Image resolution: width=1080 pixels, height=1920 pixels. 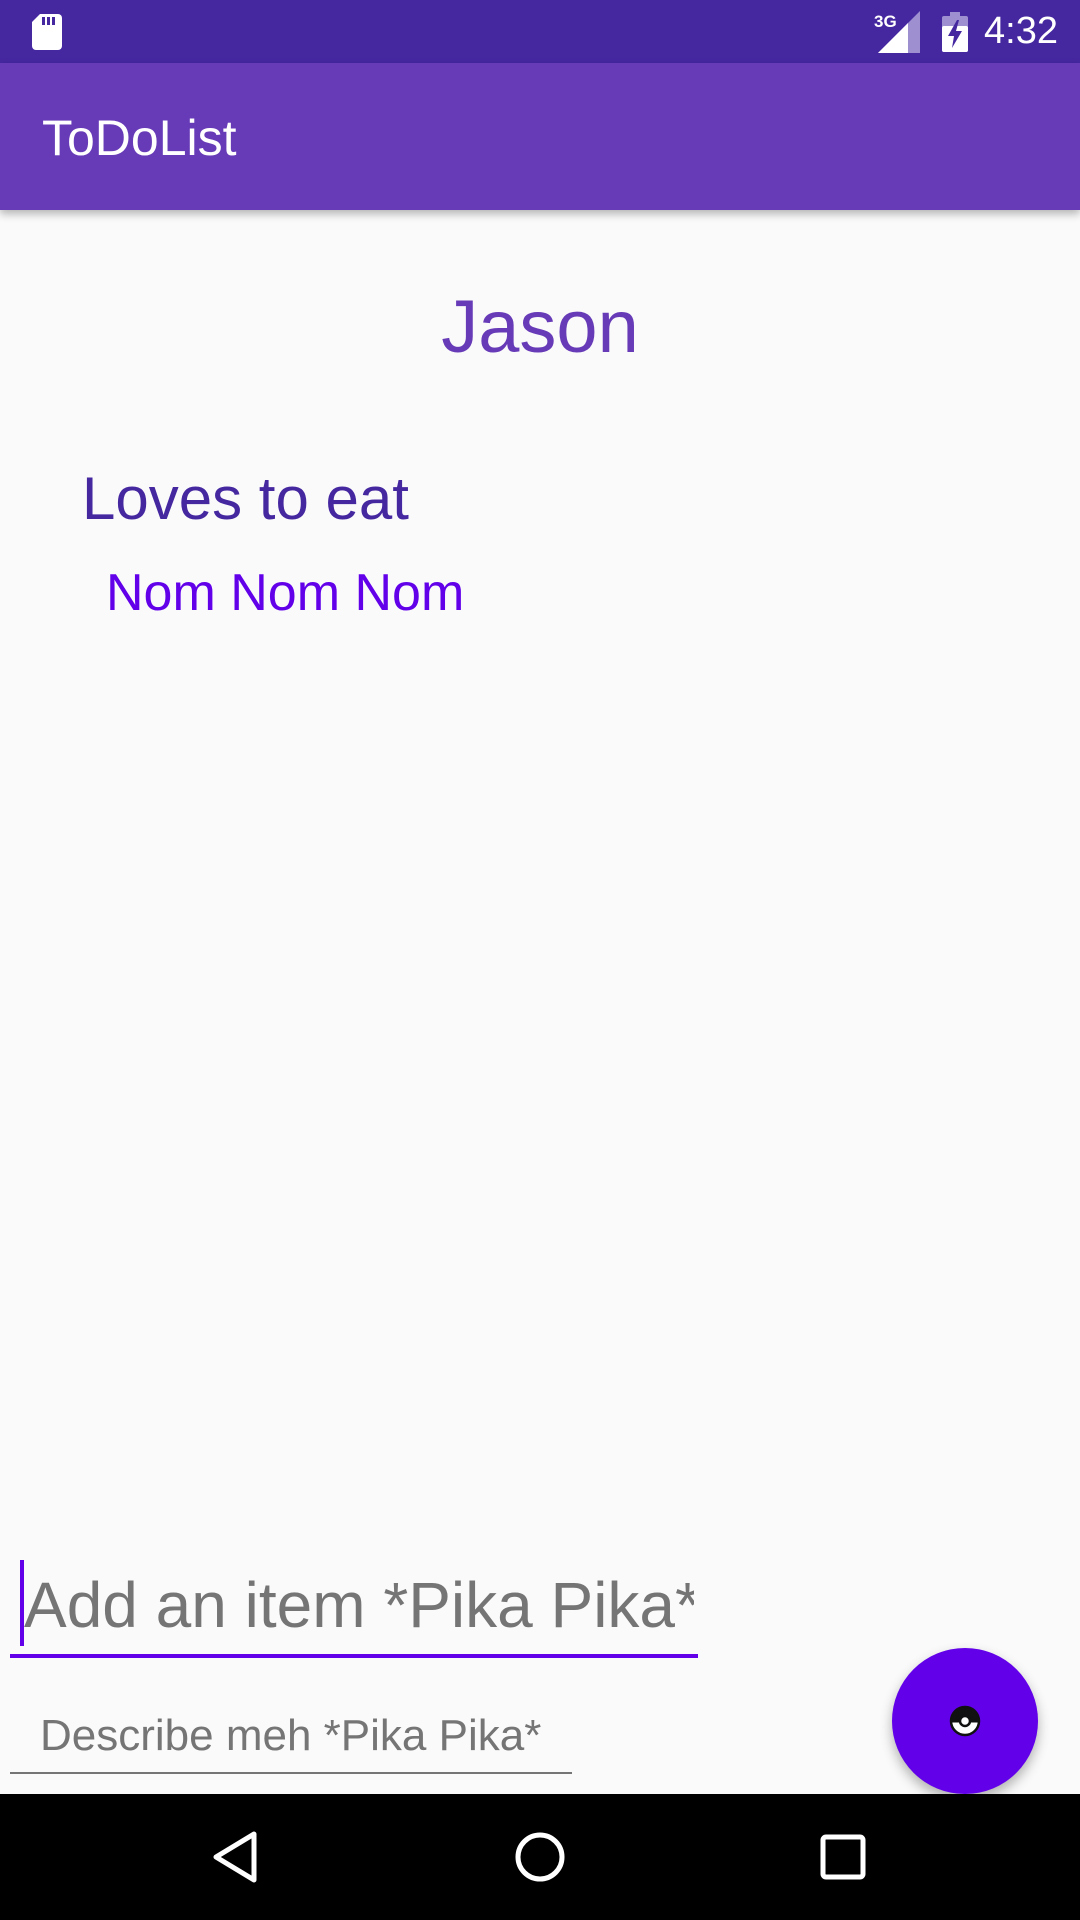 I want to click on back-icon, so click(x=237, y=1857).